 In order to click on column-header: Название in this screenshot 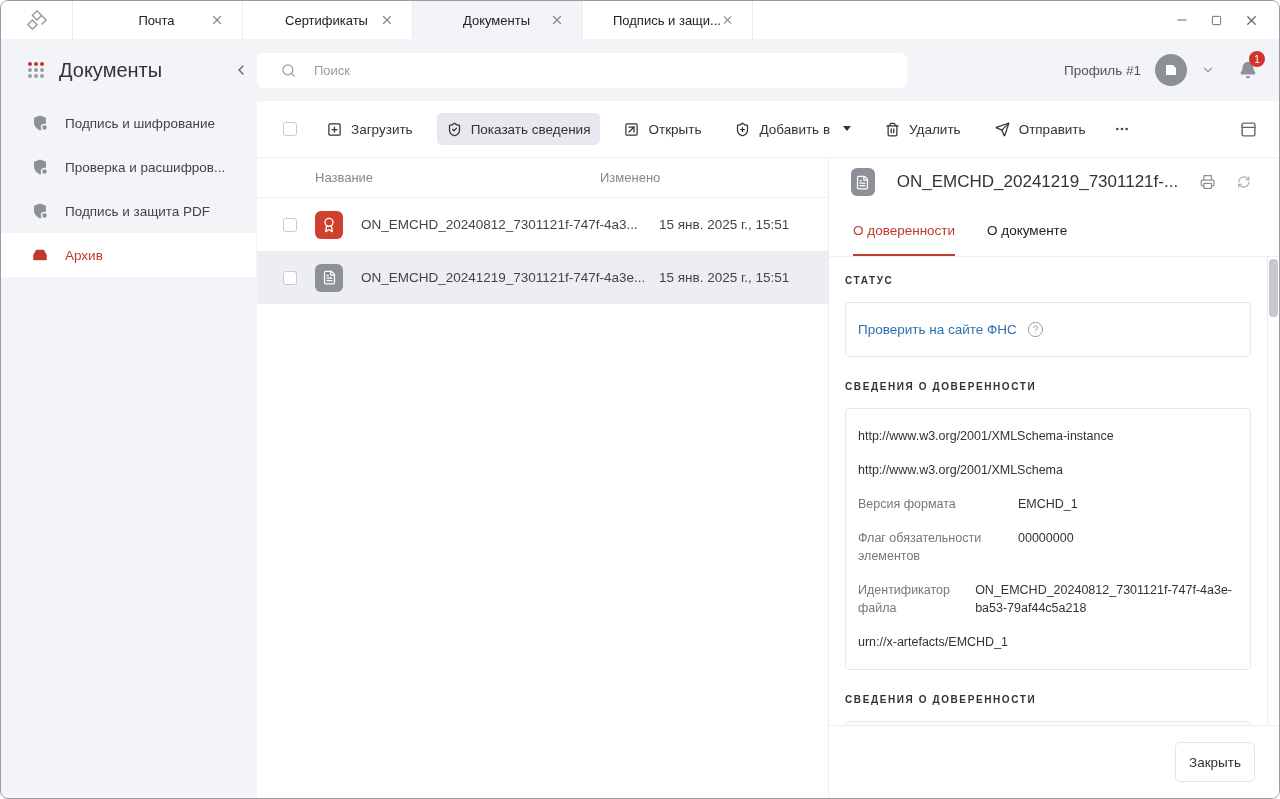, I will do `click(344, 177)`.